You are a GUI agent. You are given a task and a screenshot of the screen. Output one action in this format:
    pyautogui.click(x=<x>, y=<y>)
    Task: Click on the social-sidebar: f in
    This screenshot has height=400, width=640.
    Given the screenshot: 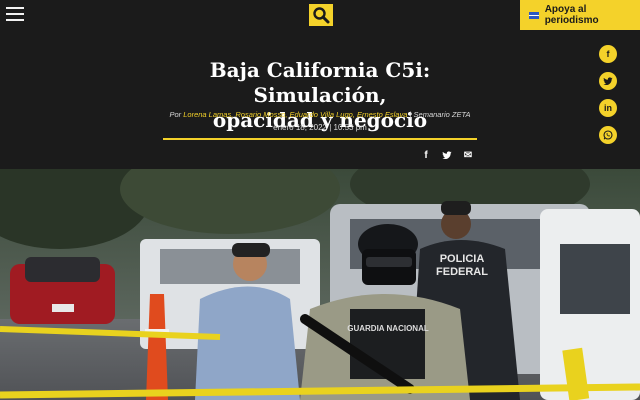 What is the action you would take?
    pyautogui.click(x=608, y=99)
    